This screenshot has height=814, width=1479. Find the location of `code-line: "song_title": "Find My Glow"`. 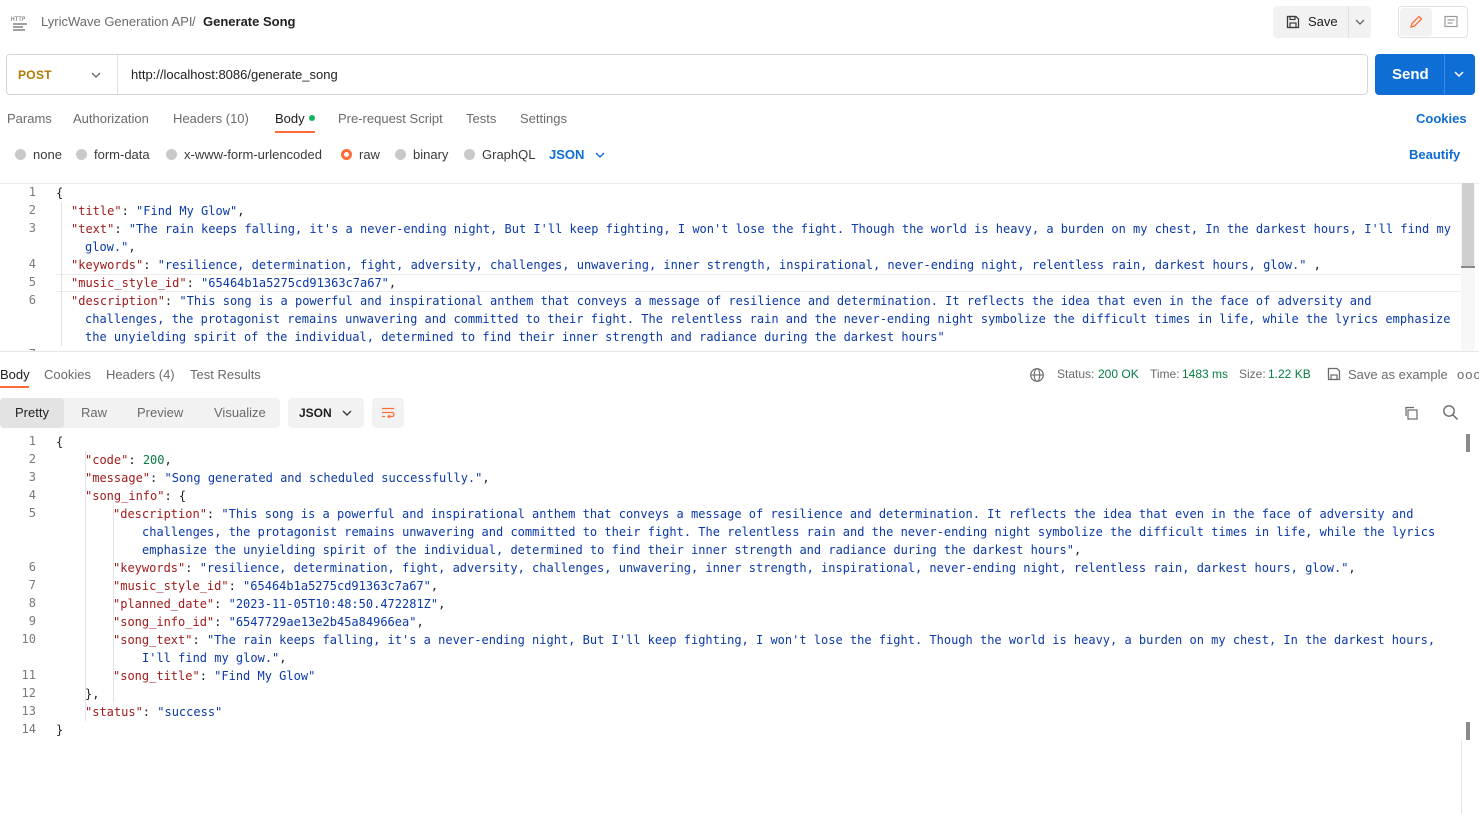

code-line: "song_title": "Find My Glow" is located at coordinates (214, 676).